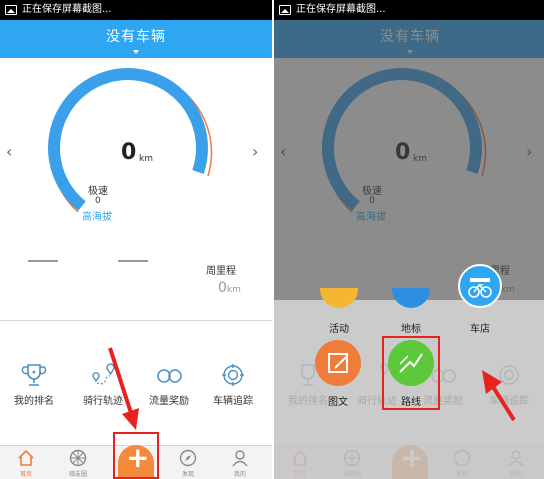  Describe the element at coordinates (411, 329) in the screenshot. I see `menu-landmark-label: 地标` at that location.